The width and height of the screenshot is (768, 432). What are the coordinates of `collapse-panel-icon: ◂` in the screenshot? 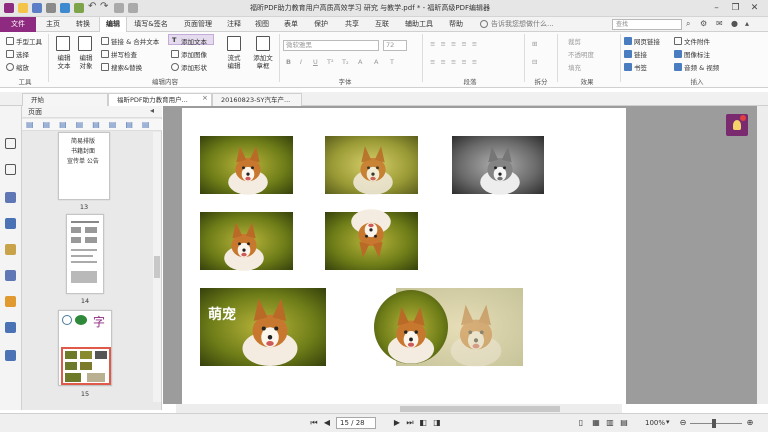 It's located at (152, 110).